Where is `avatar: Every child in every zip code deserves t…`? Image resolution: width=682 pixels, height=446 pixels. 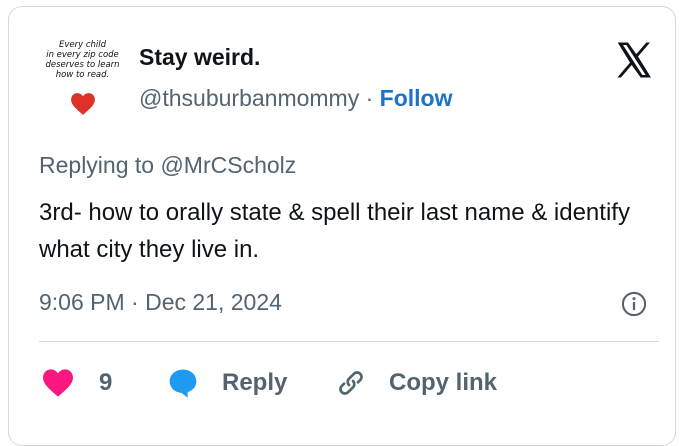 avatar: Every child in every zip code deserves t… is located at coordinates (82, 78).